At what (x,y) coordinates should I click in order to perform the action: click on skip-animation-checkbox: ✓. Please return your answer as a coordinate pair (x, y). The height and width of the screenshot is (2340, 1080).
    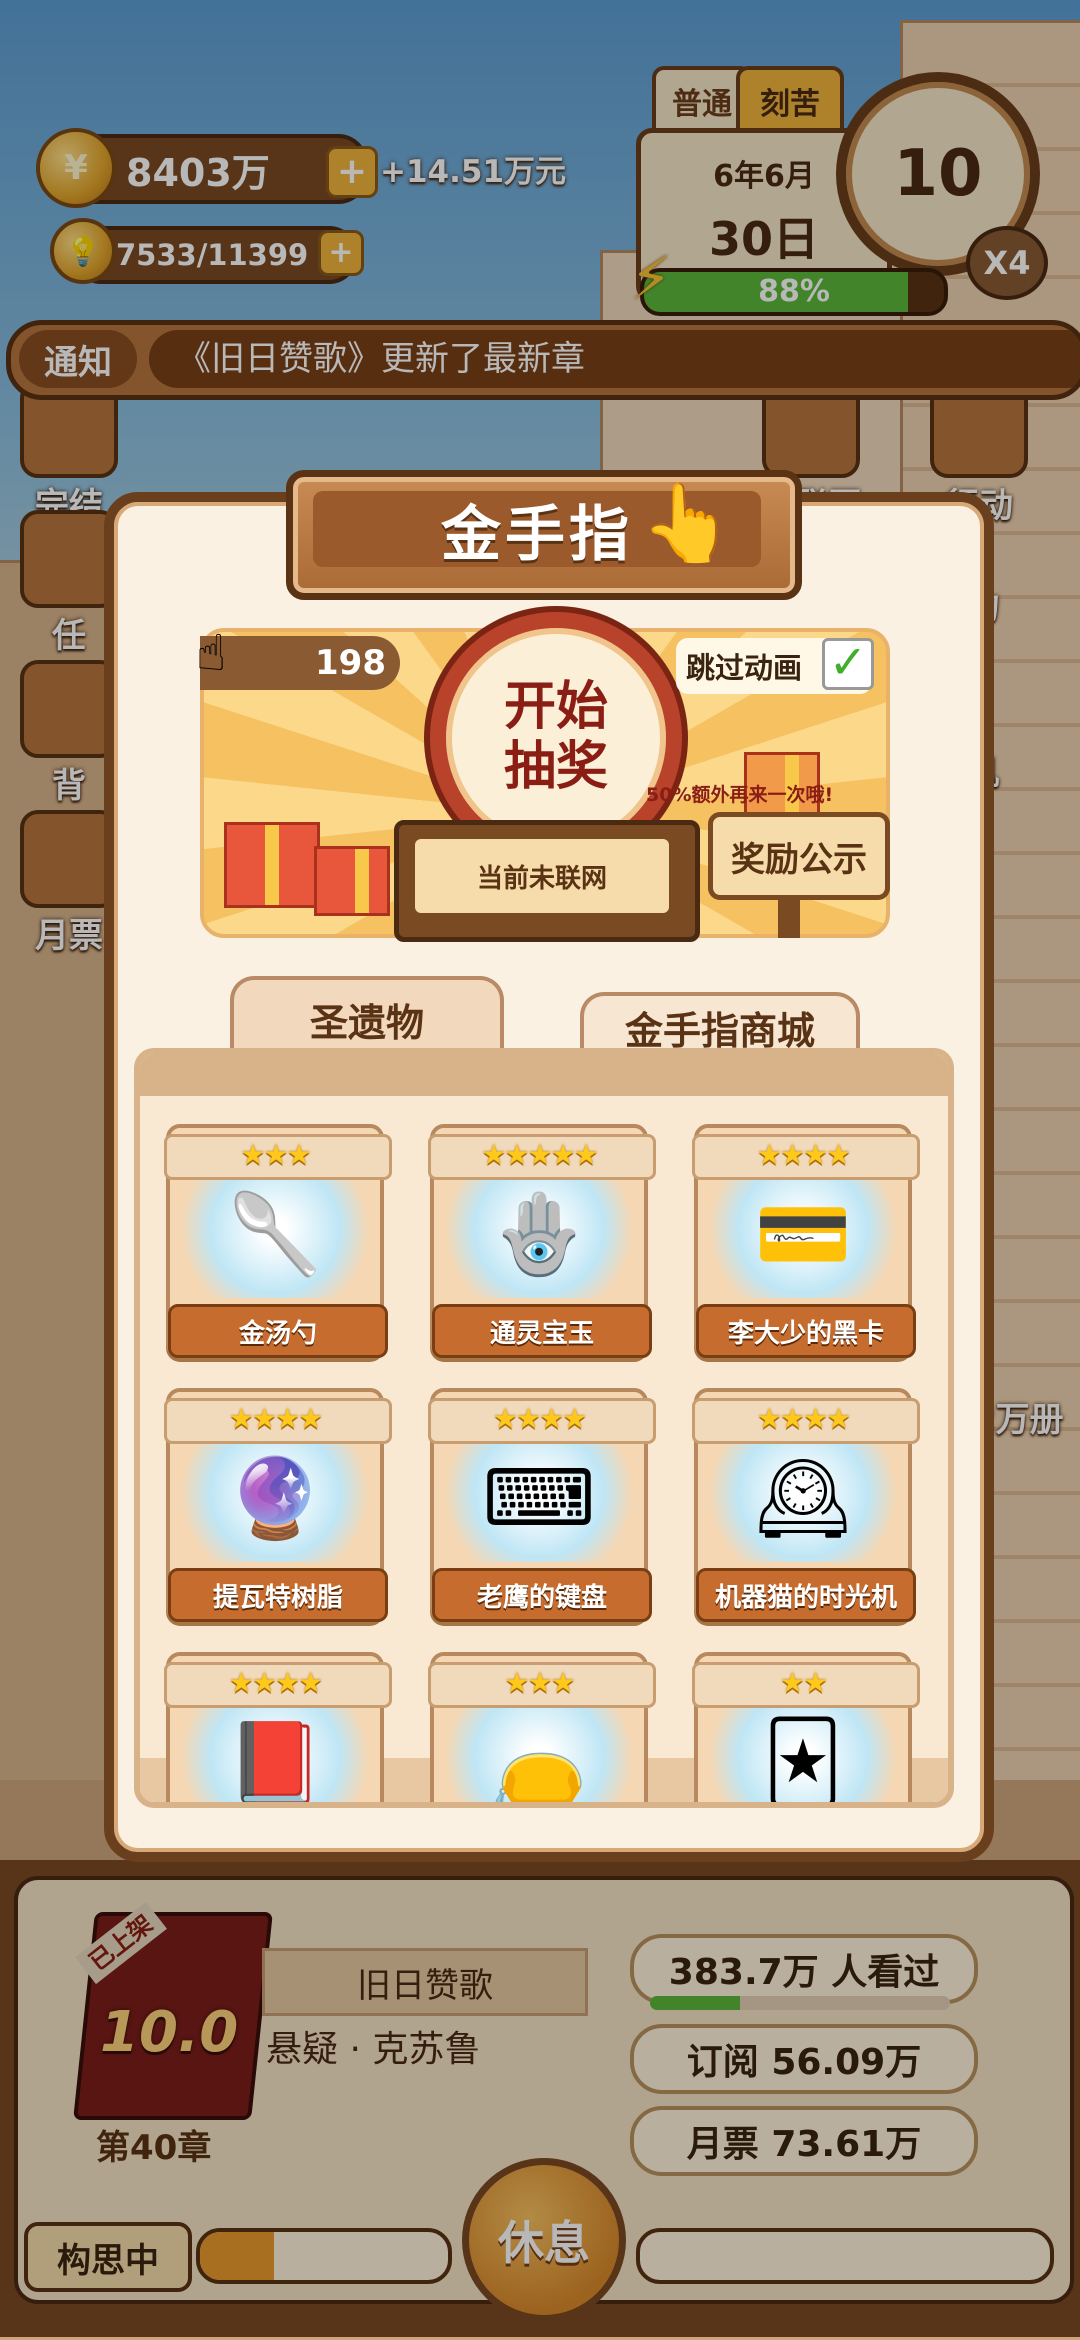
    Looking at the image, I should click on (848, 664).